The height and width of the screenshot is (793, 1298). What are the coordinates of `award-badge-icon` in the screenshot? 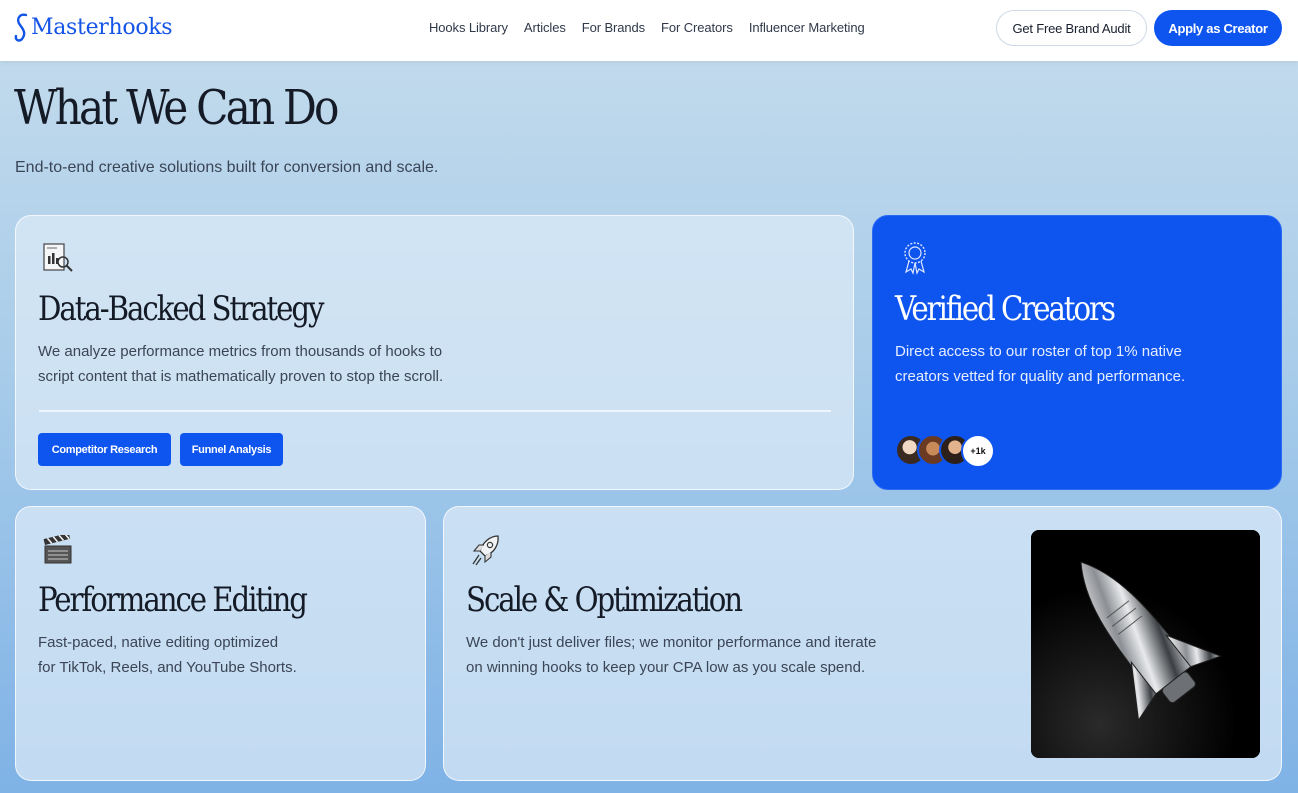 It's located at (915, 260).